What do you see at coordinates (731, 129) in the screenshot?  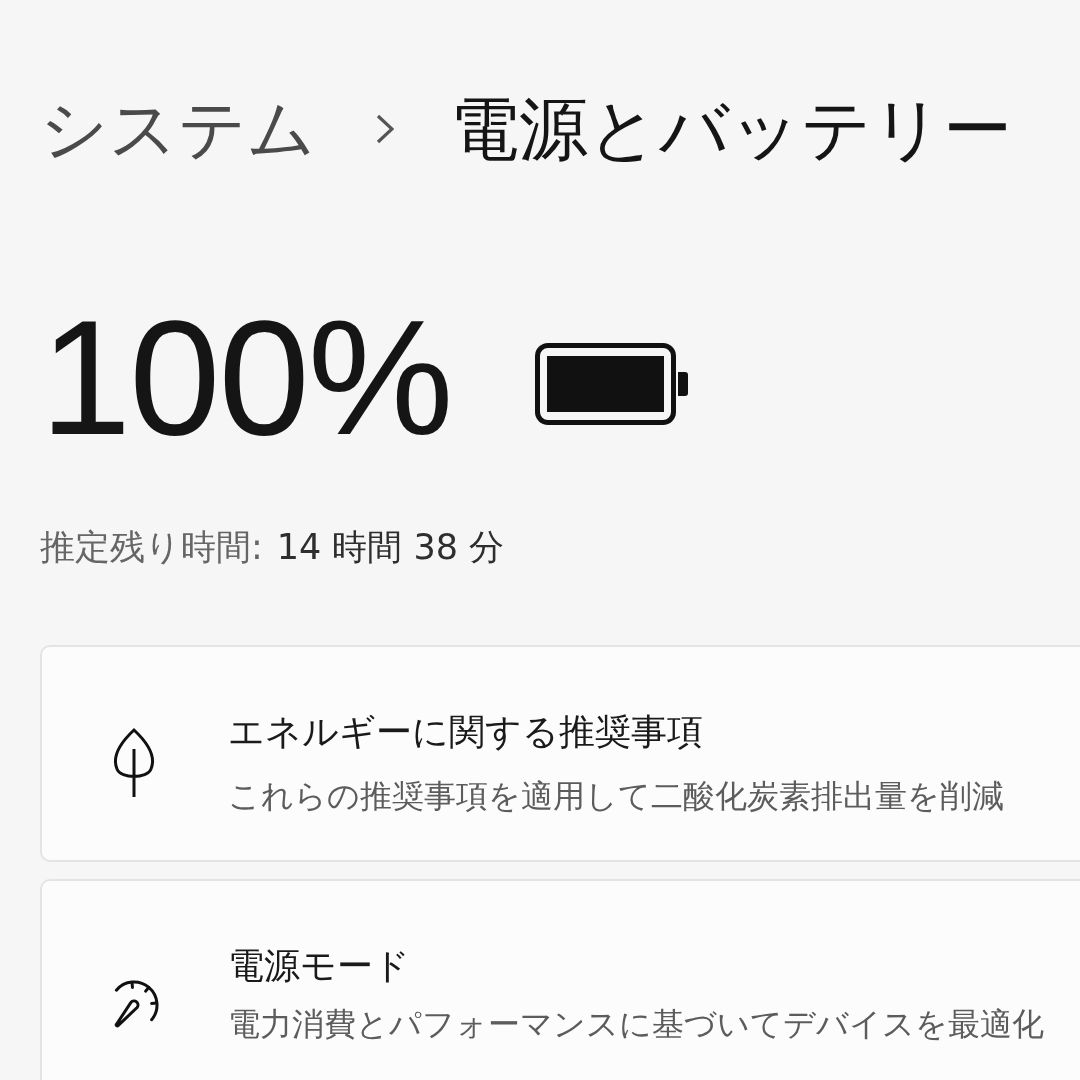 I see `page-title: 電源とバッテリー` at bounding box center [731, 129].